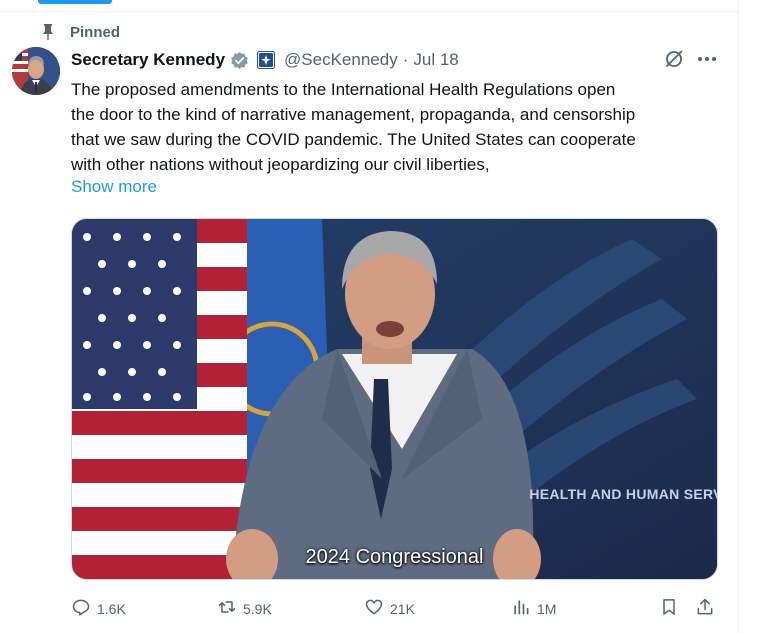  Describe the element at coordinates (394, 557) in the screenshot. I see `video-caption: 2024 Congressional` at that location.